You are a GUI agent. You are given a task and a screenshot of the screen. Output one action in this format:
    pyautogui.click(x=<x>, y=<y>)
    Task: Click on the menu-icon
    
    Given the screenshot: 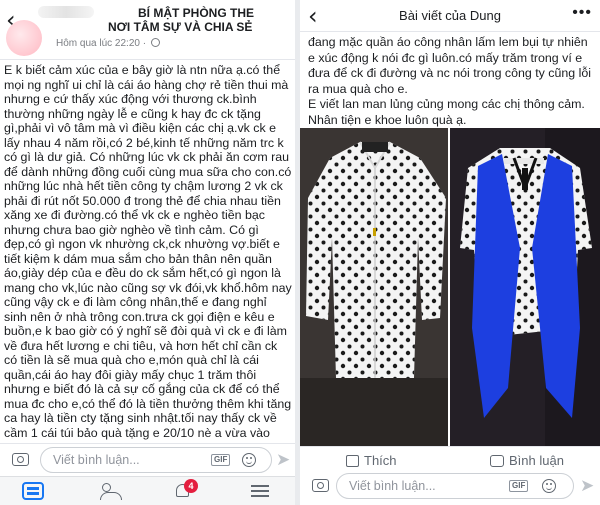 What is the action you would take?
    pyautogui.click(x=261, y=491)
    